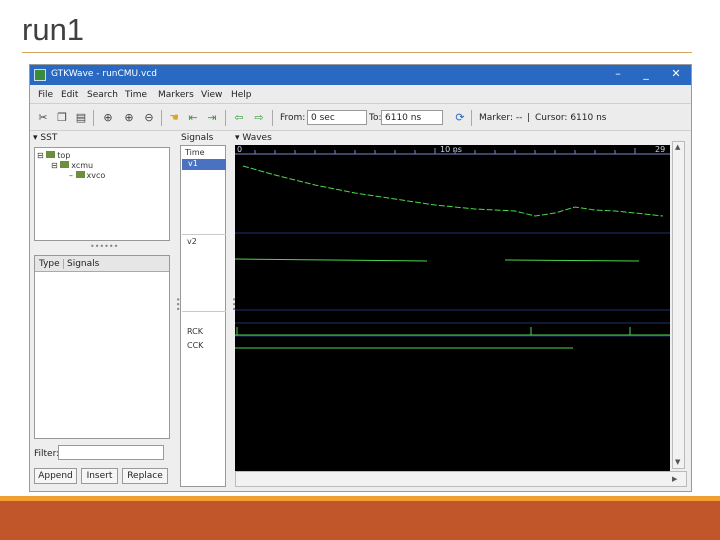 This screenshot has height=540, width=720. I want to click on menu-view: View, so click(211, 95).